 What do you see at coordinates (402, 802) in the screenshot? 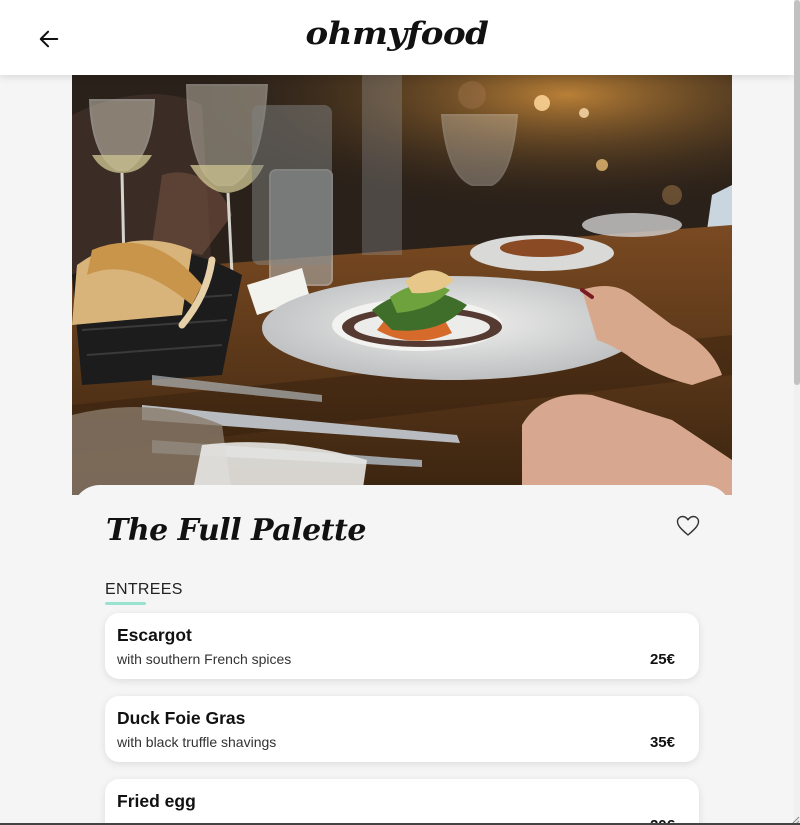
I see `menu-item: Fried egg 20€` at bounding box center [402, 802].